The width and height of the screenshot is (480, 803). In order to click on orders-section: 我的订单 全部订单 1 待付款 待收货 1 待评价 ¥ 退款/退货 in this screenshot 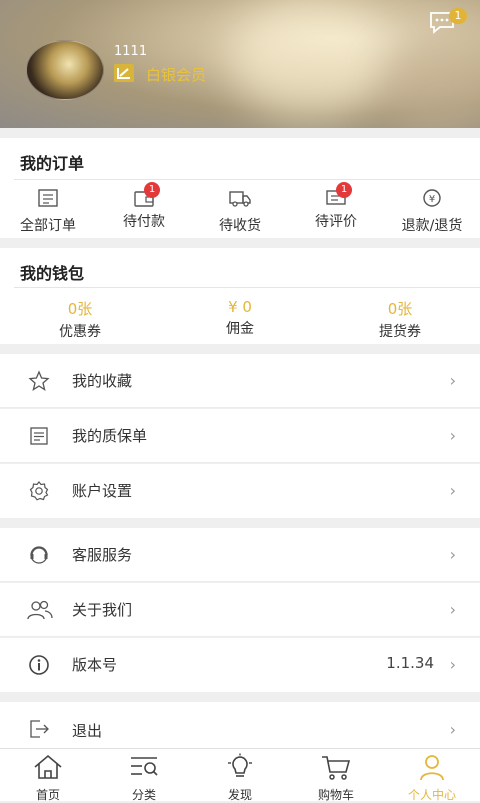, I will do `click(240, 188)`.